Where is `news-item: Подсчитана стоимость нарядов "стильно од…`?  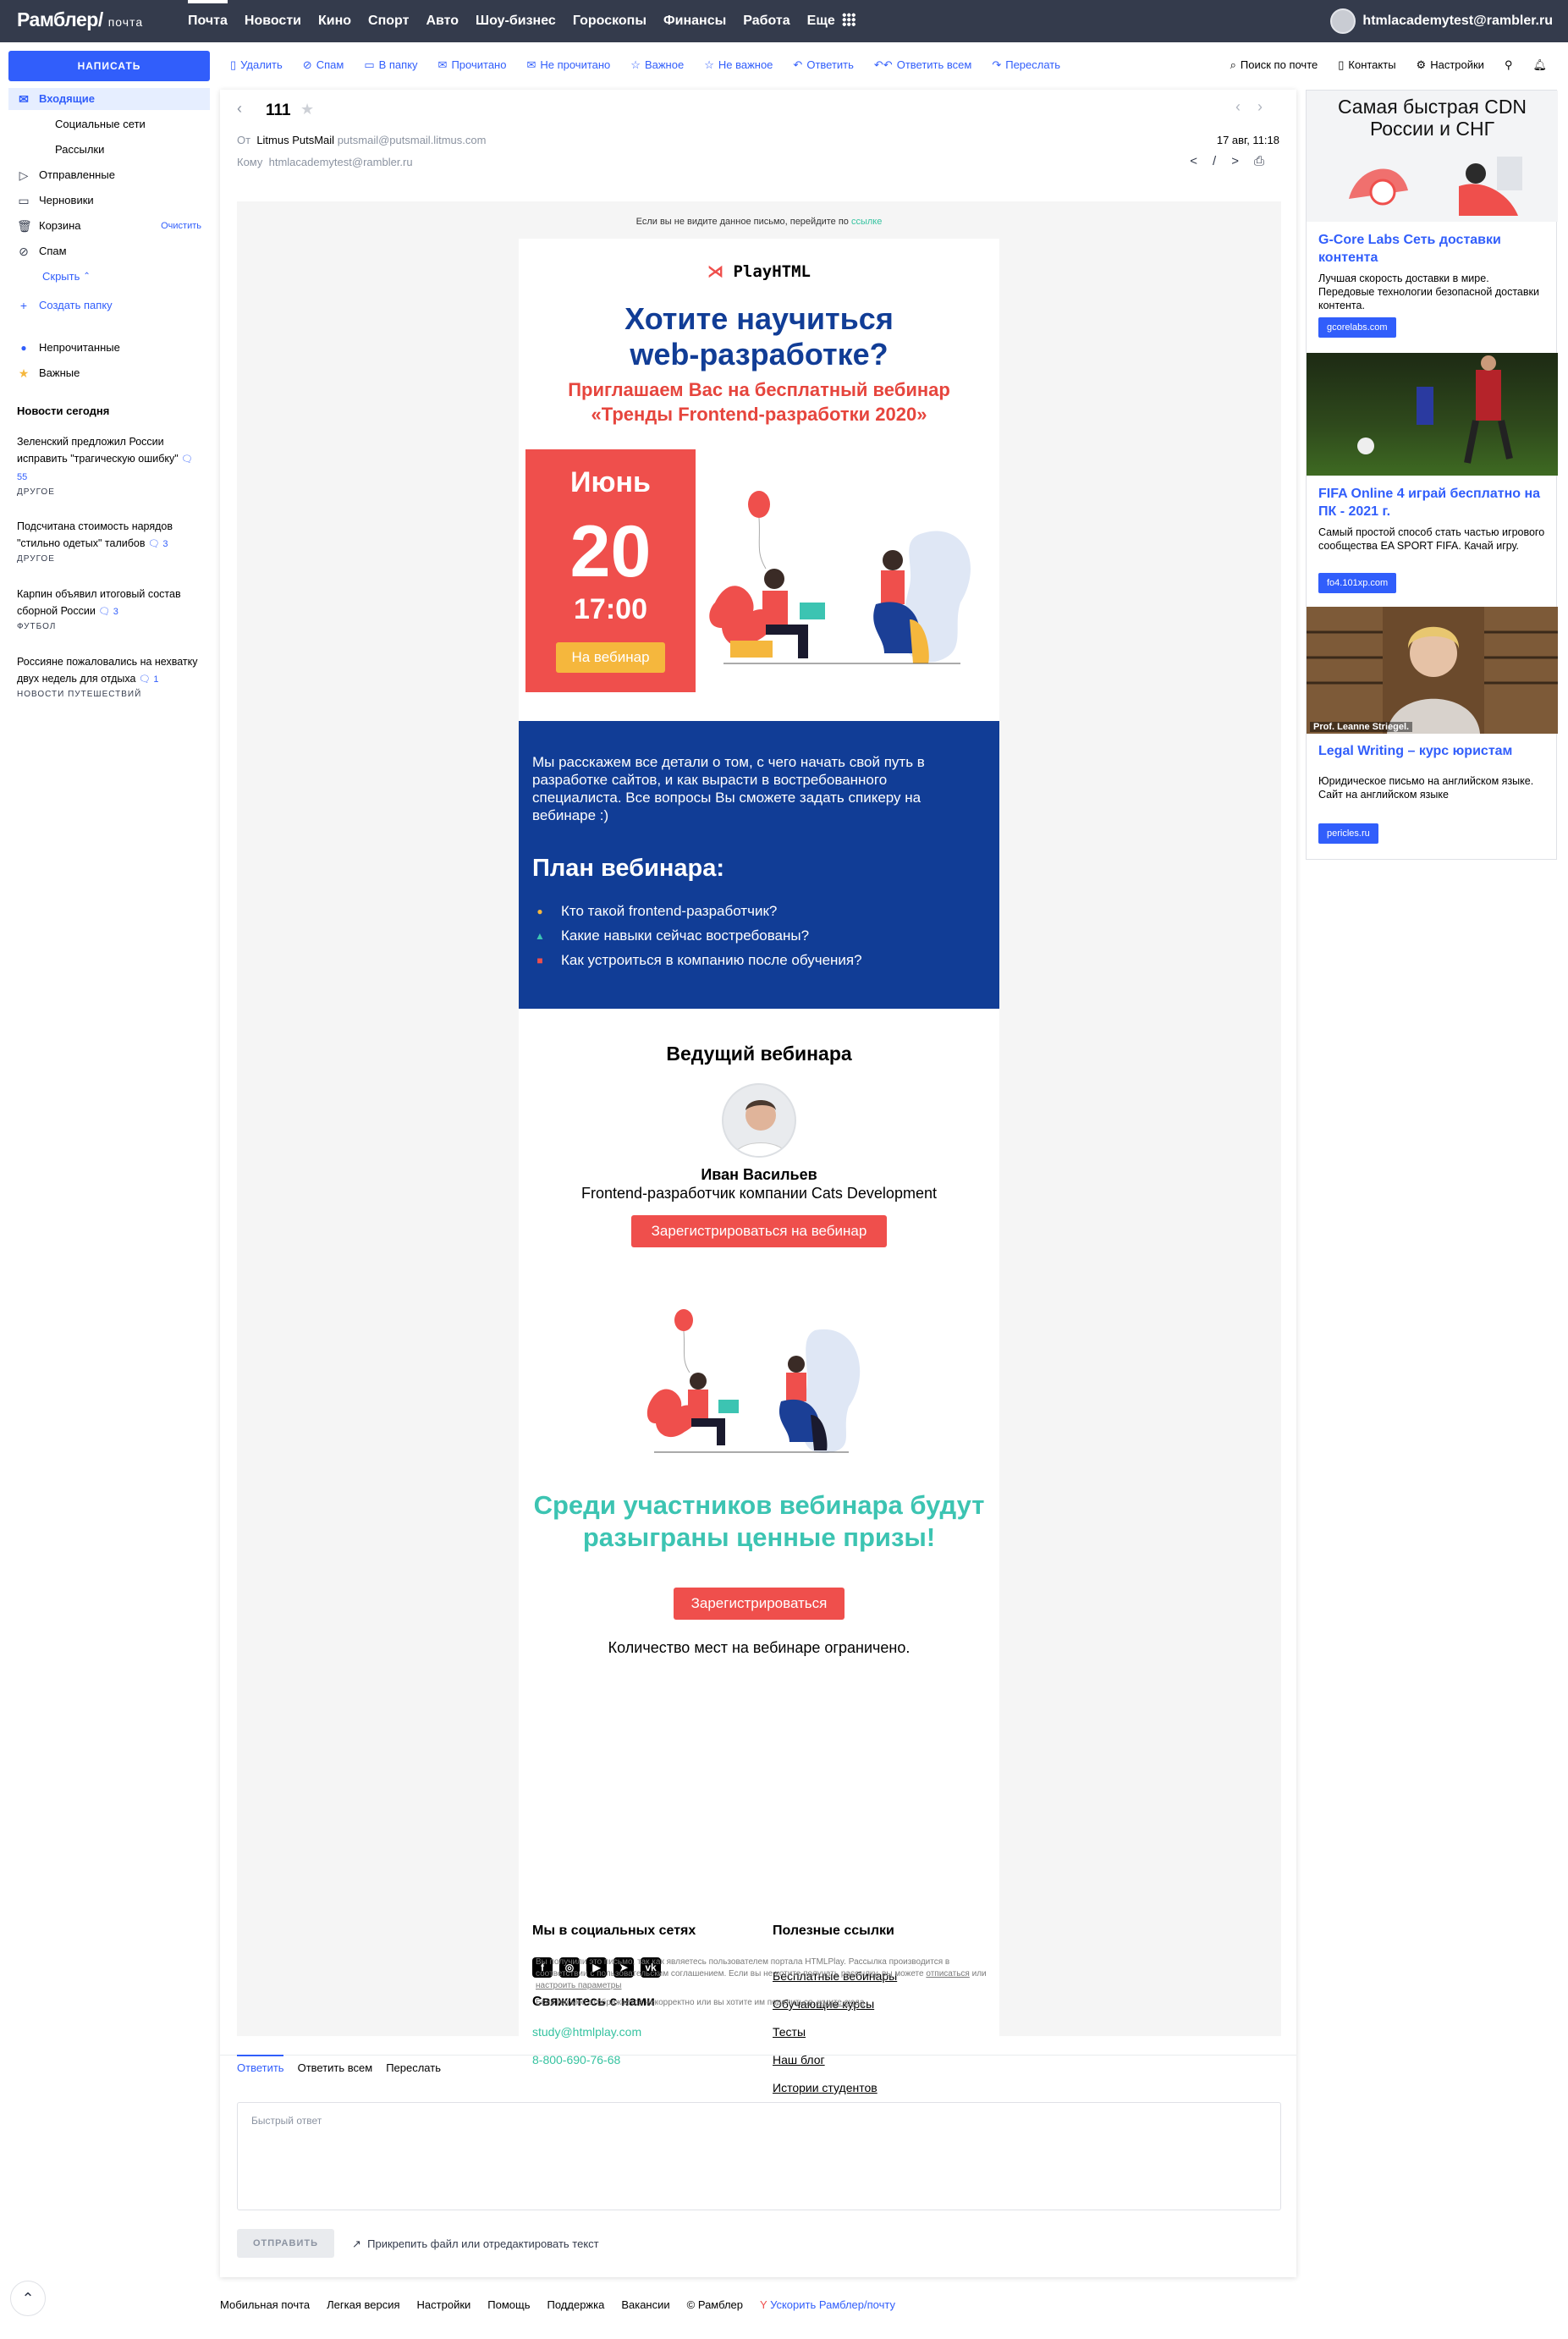
news-item: Подсчитана стоимость нарядов "стильно од… is located at coordinates (111, 542).